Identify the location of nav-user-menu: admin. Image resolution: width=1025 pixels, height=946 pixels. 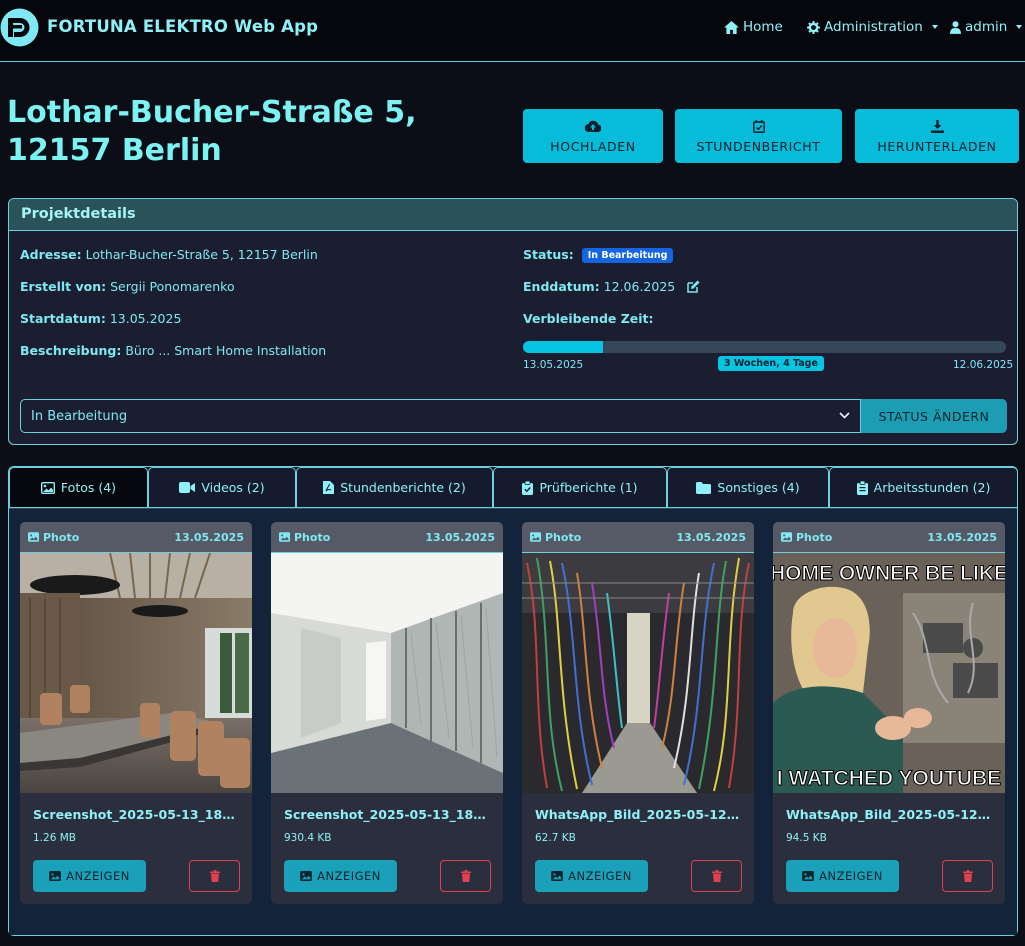
(986, 27).